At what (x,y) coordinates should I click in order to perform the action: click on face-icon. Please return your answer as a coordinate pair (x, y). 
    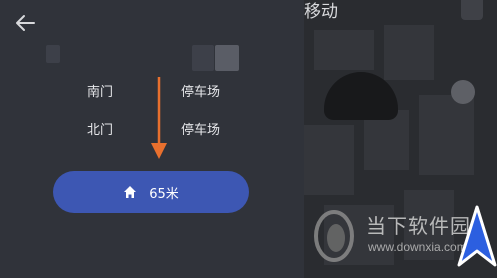
    Looking at the image, I should click on (463, 92).